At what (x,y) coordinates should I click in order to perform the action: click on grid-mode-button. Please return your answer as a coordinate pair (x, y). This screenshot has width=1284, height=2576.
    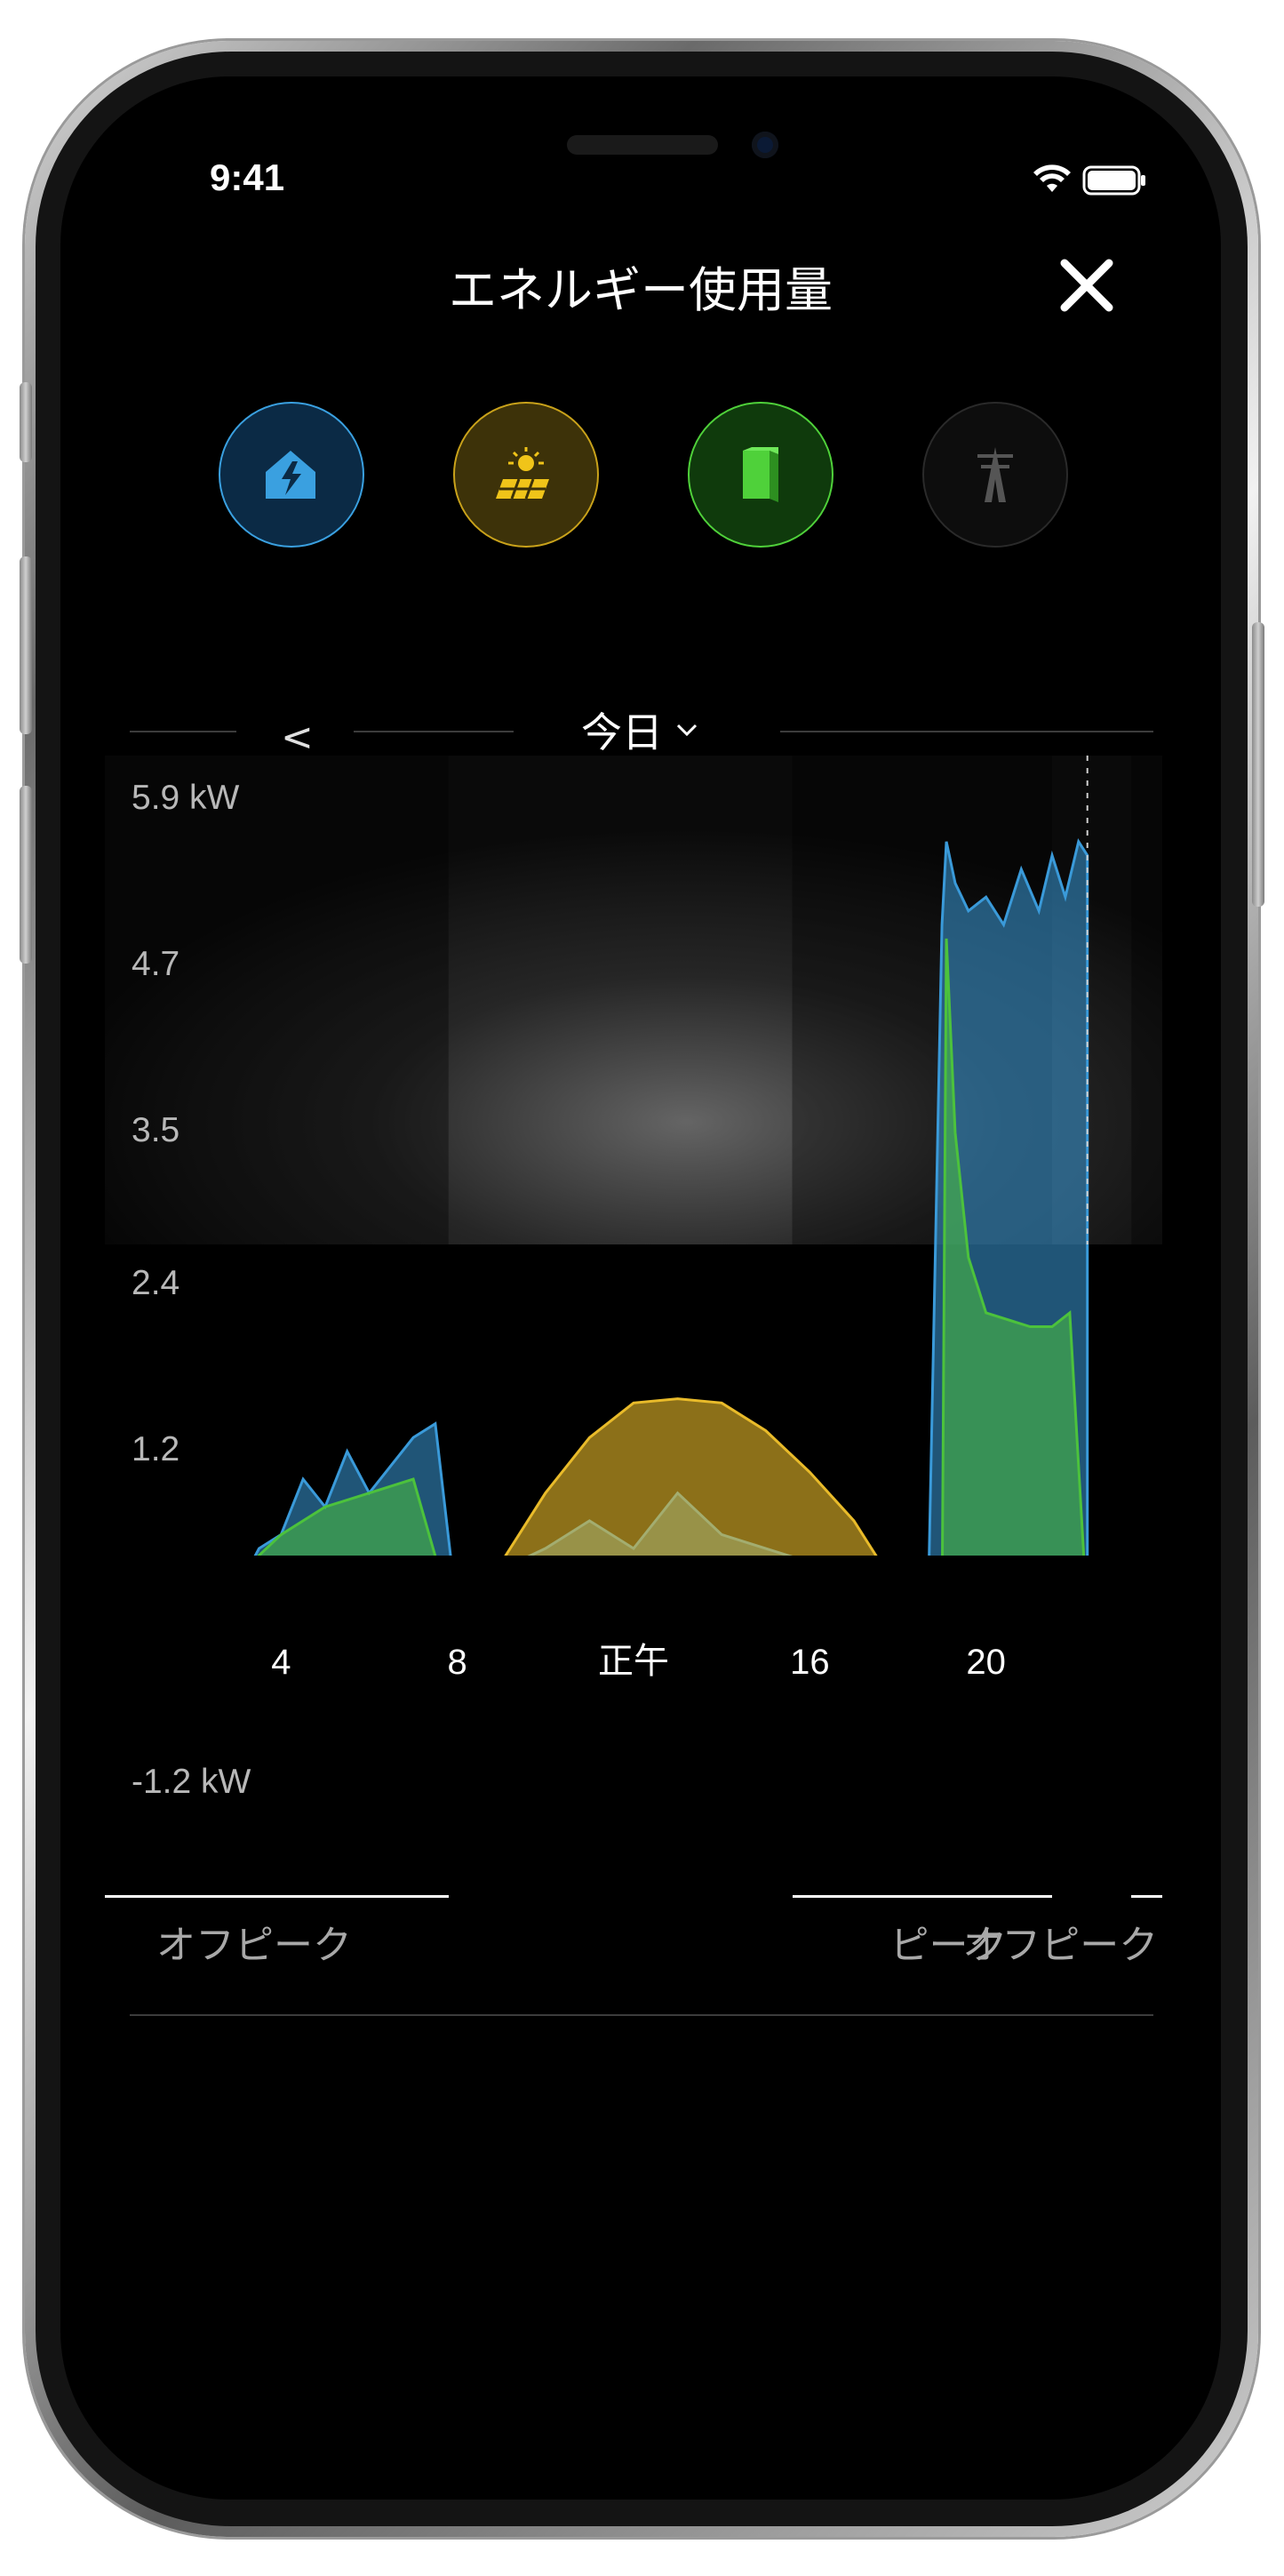
    Looking at the image, I should click on (995, 475).